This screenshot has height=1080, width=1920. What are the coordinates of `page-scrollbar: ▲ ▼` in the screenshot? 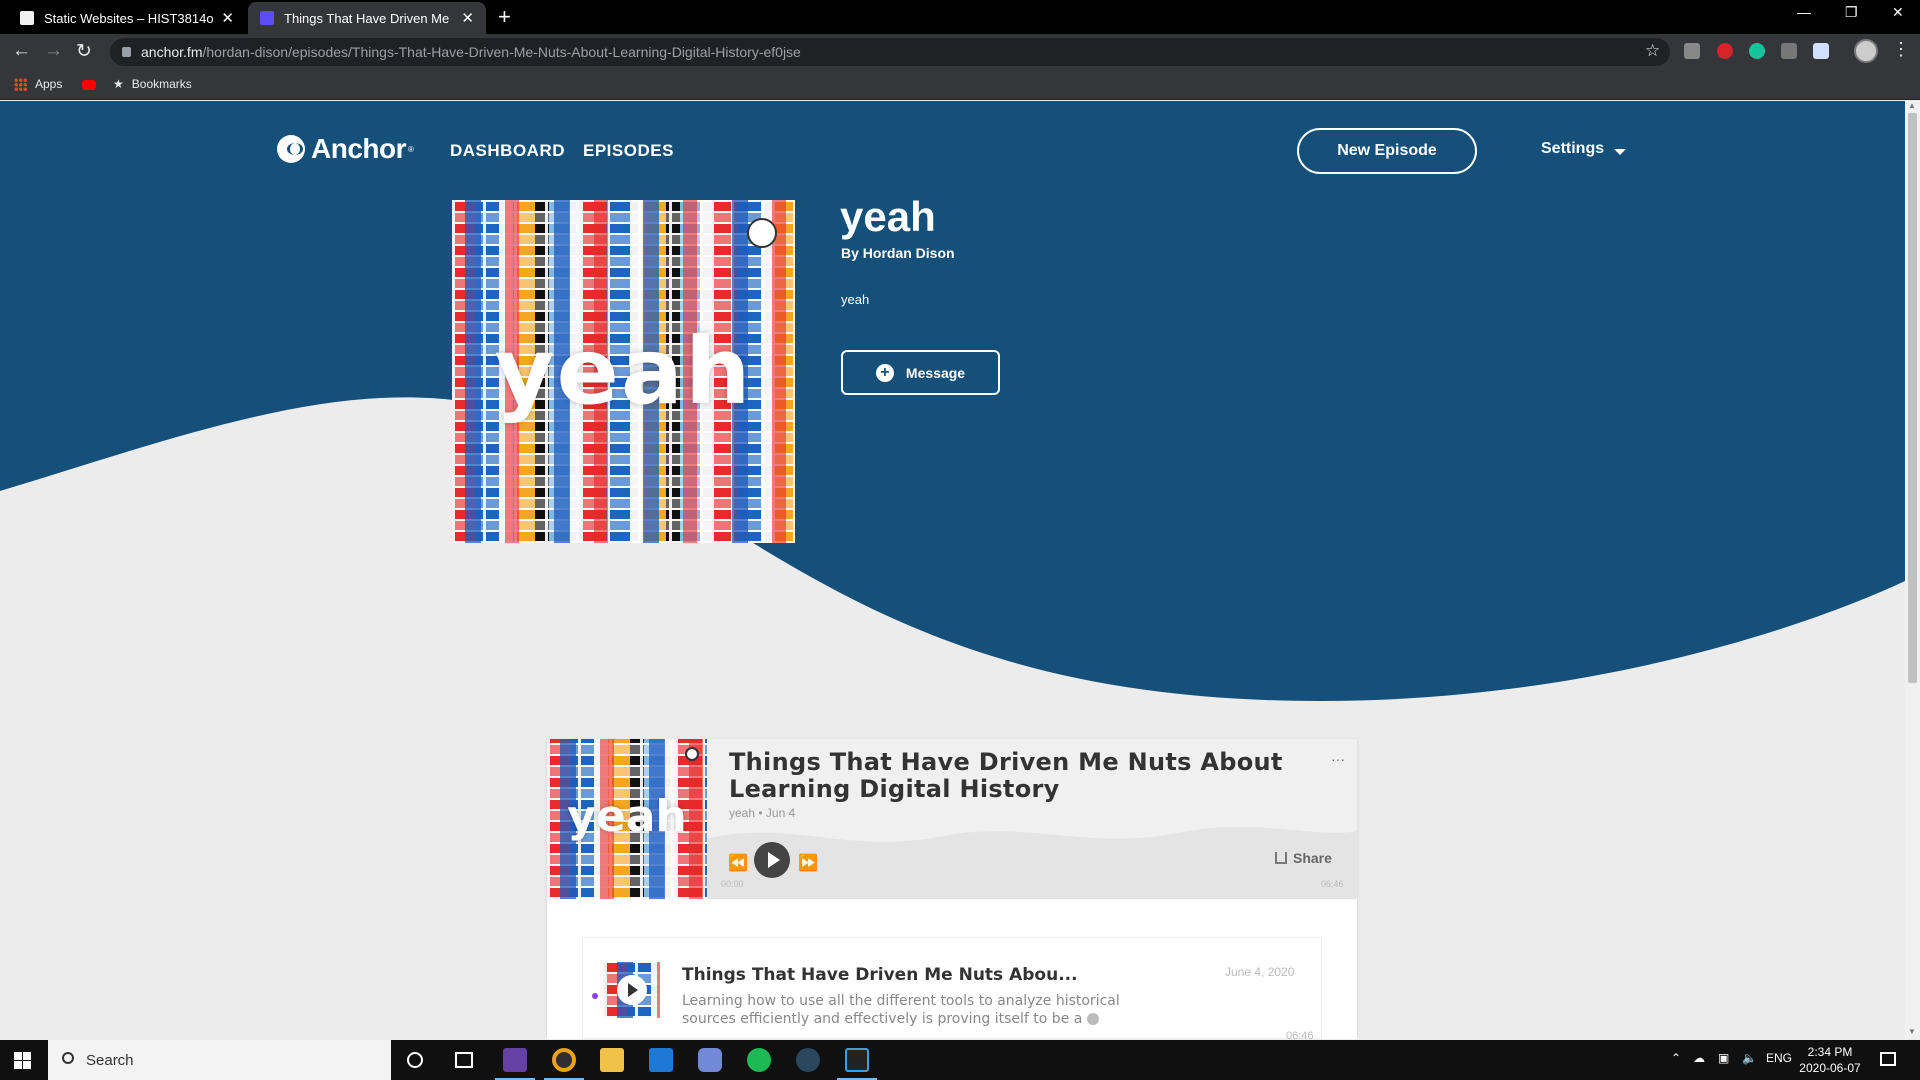 It's located at (1912, 570).